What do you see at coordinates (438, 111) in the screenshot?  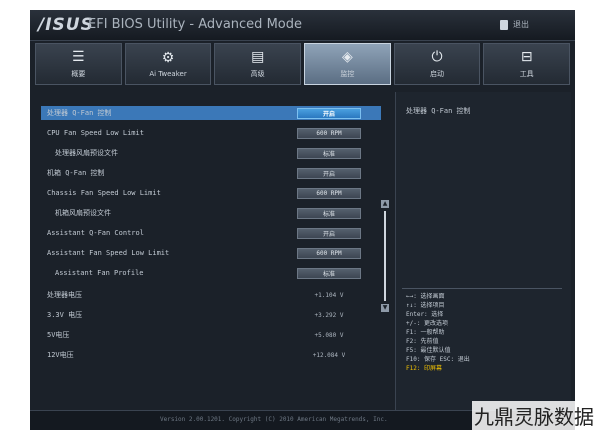 I see `help-title: 处理器 Q-Fan 控制` at bounding box center [438, 111].